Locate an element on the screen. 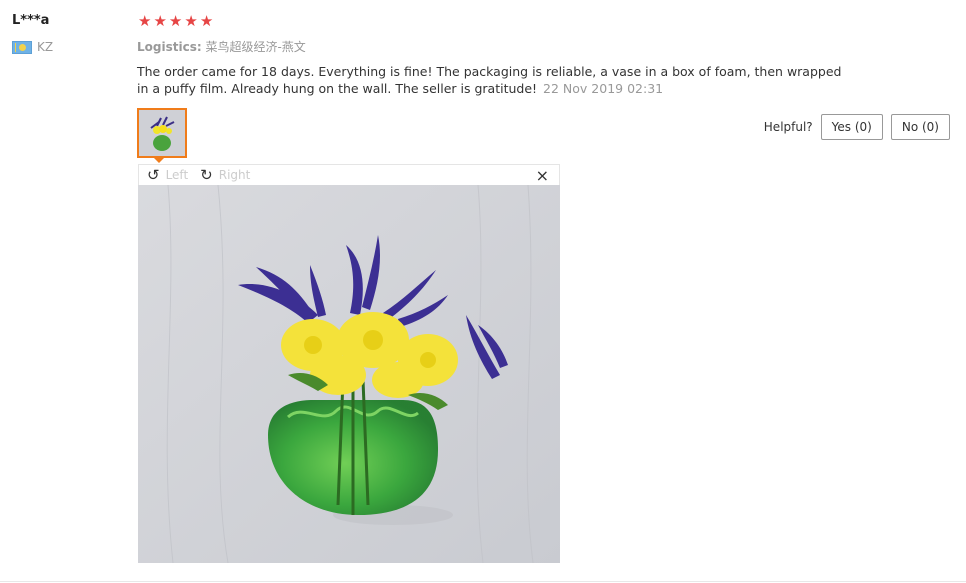 The image size is (966, 583). thumbnail-image is located at coordinates (162, 133).